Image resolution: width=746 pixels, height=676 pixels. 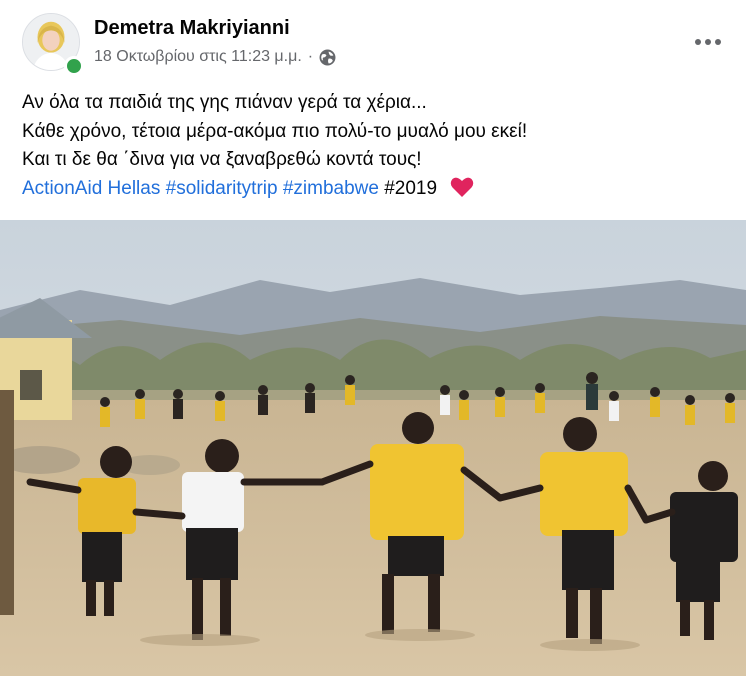 I want to click on more-options-button, so click(x=708, y=42).